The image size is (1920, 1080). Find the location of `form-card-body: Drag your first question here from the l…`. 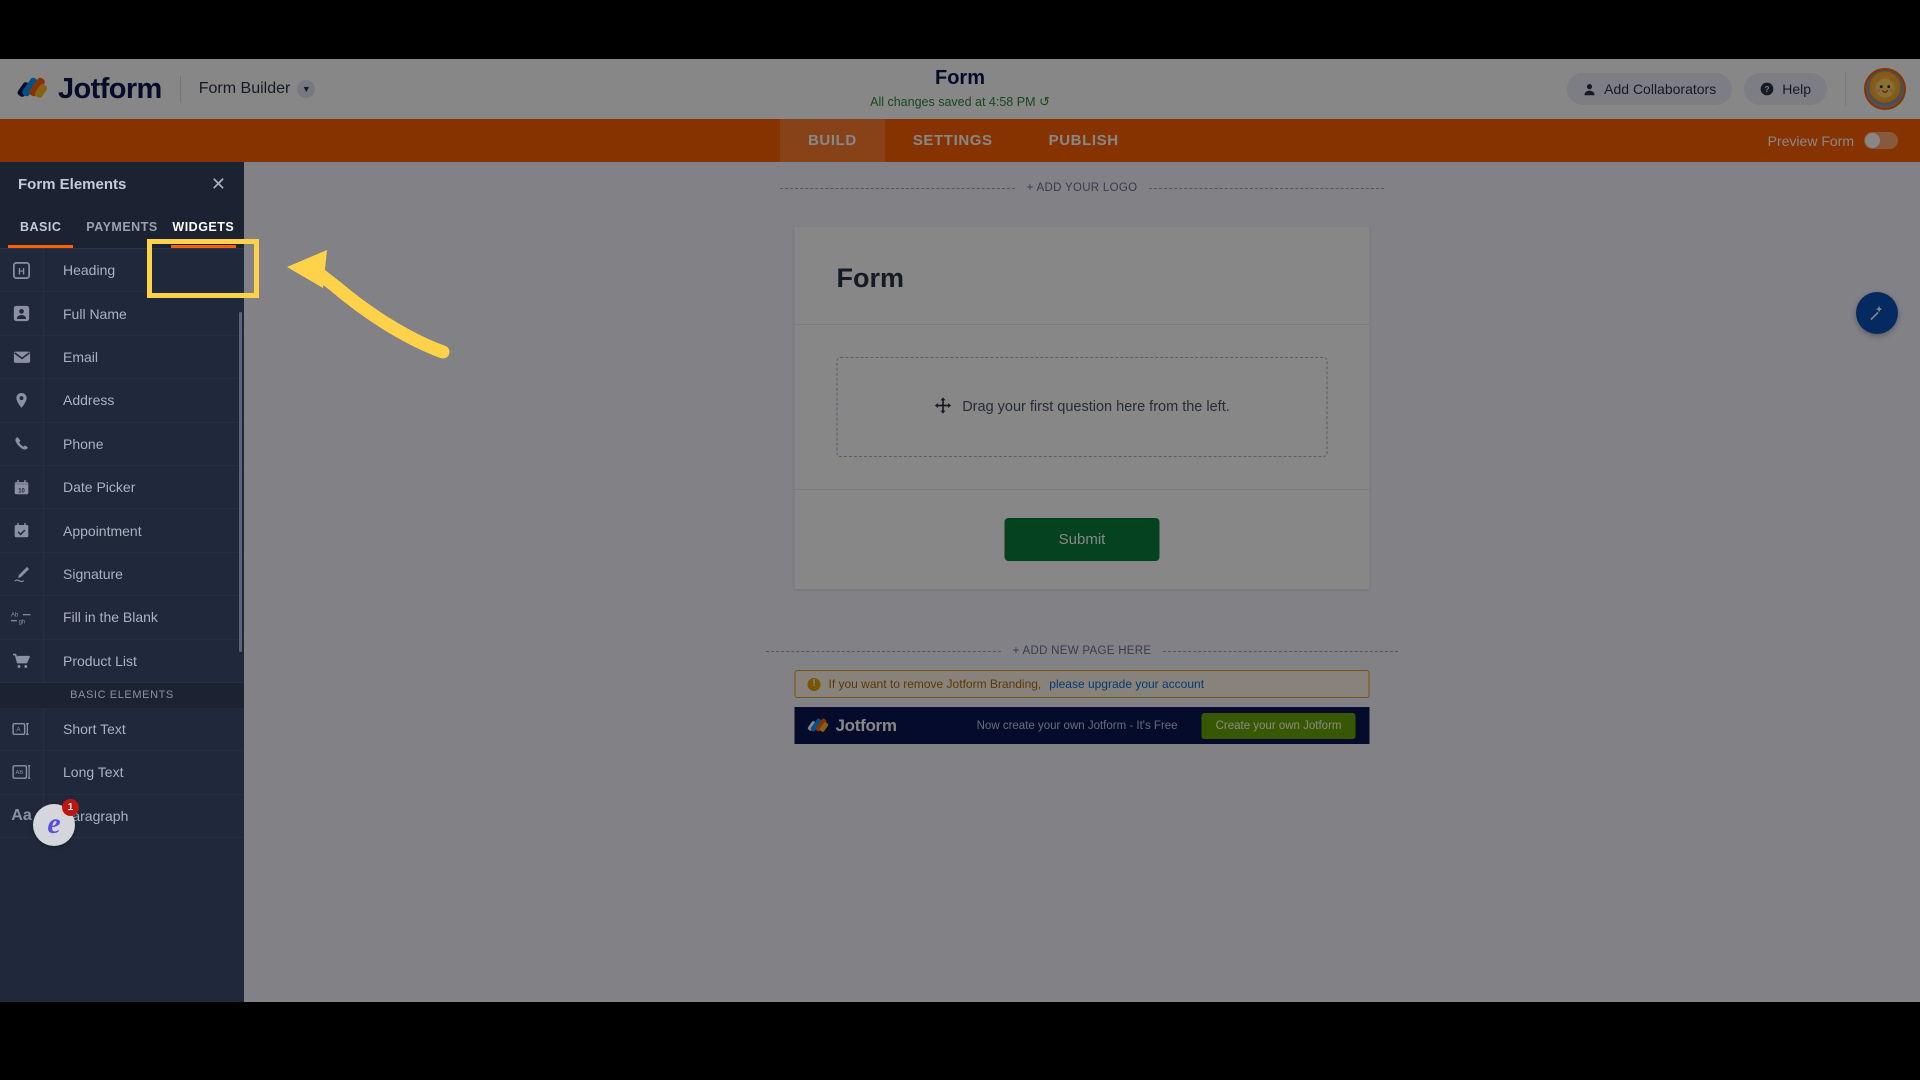

form-card-body: Drag your first question here from the l… is located at coordinates (1082, 407).